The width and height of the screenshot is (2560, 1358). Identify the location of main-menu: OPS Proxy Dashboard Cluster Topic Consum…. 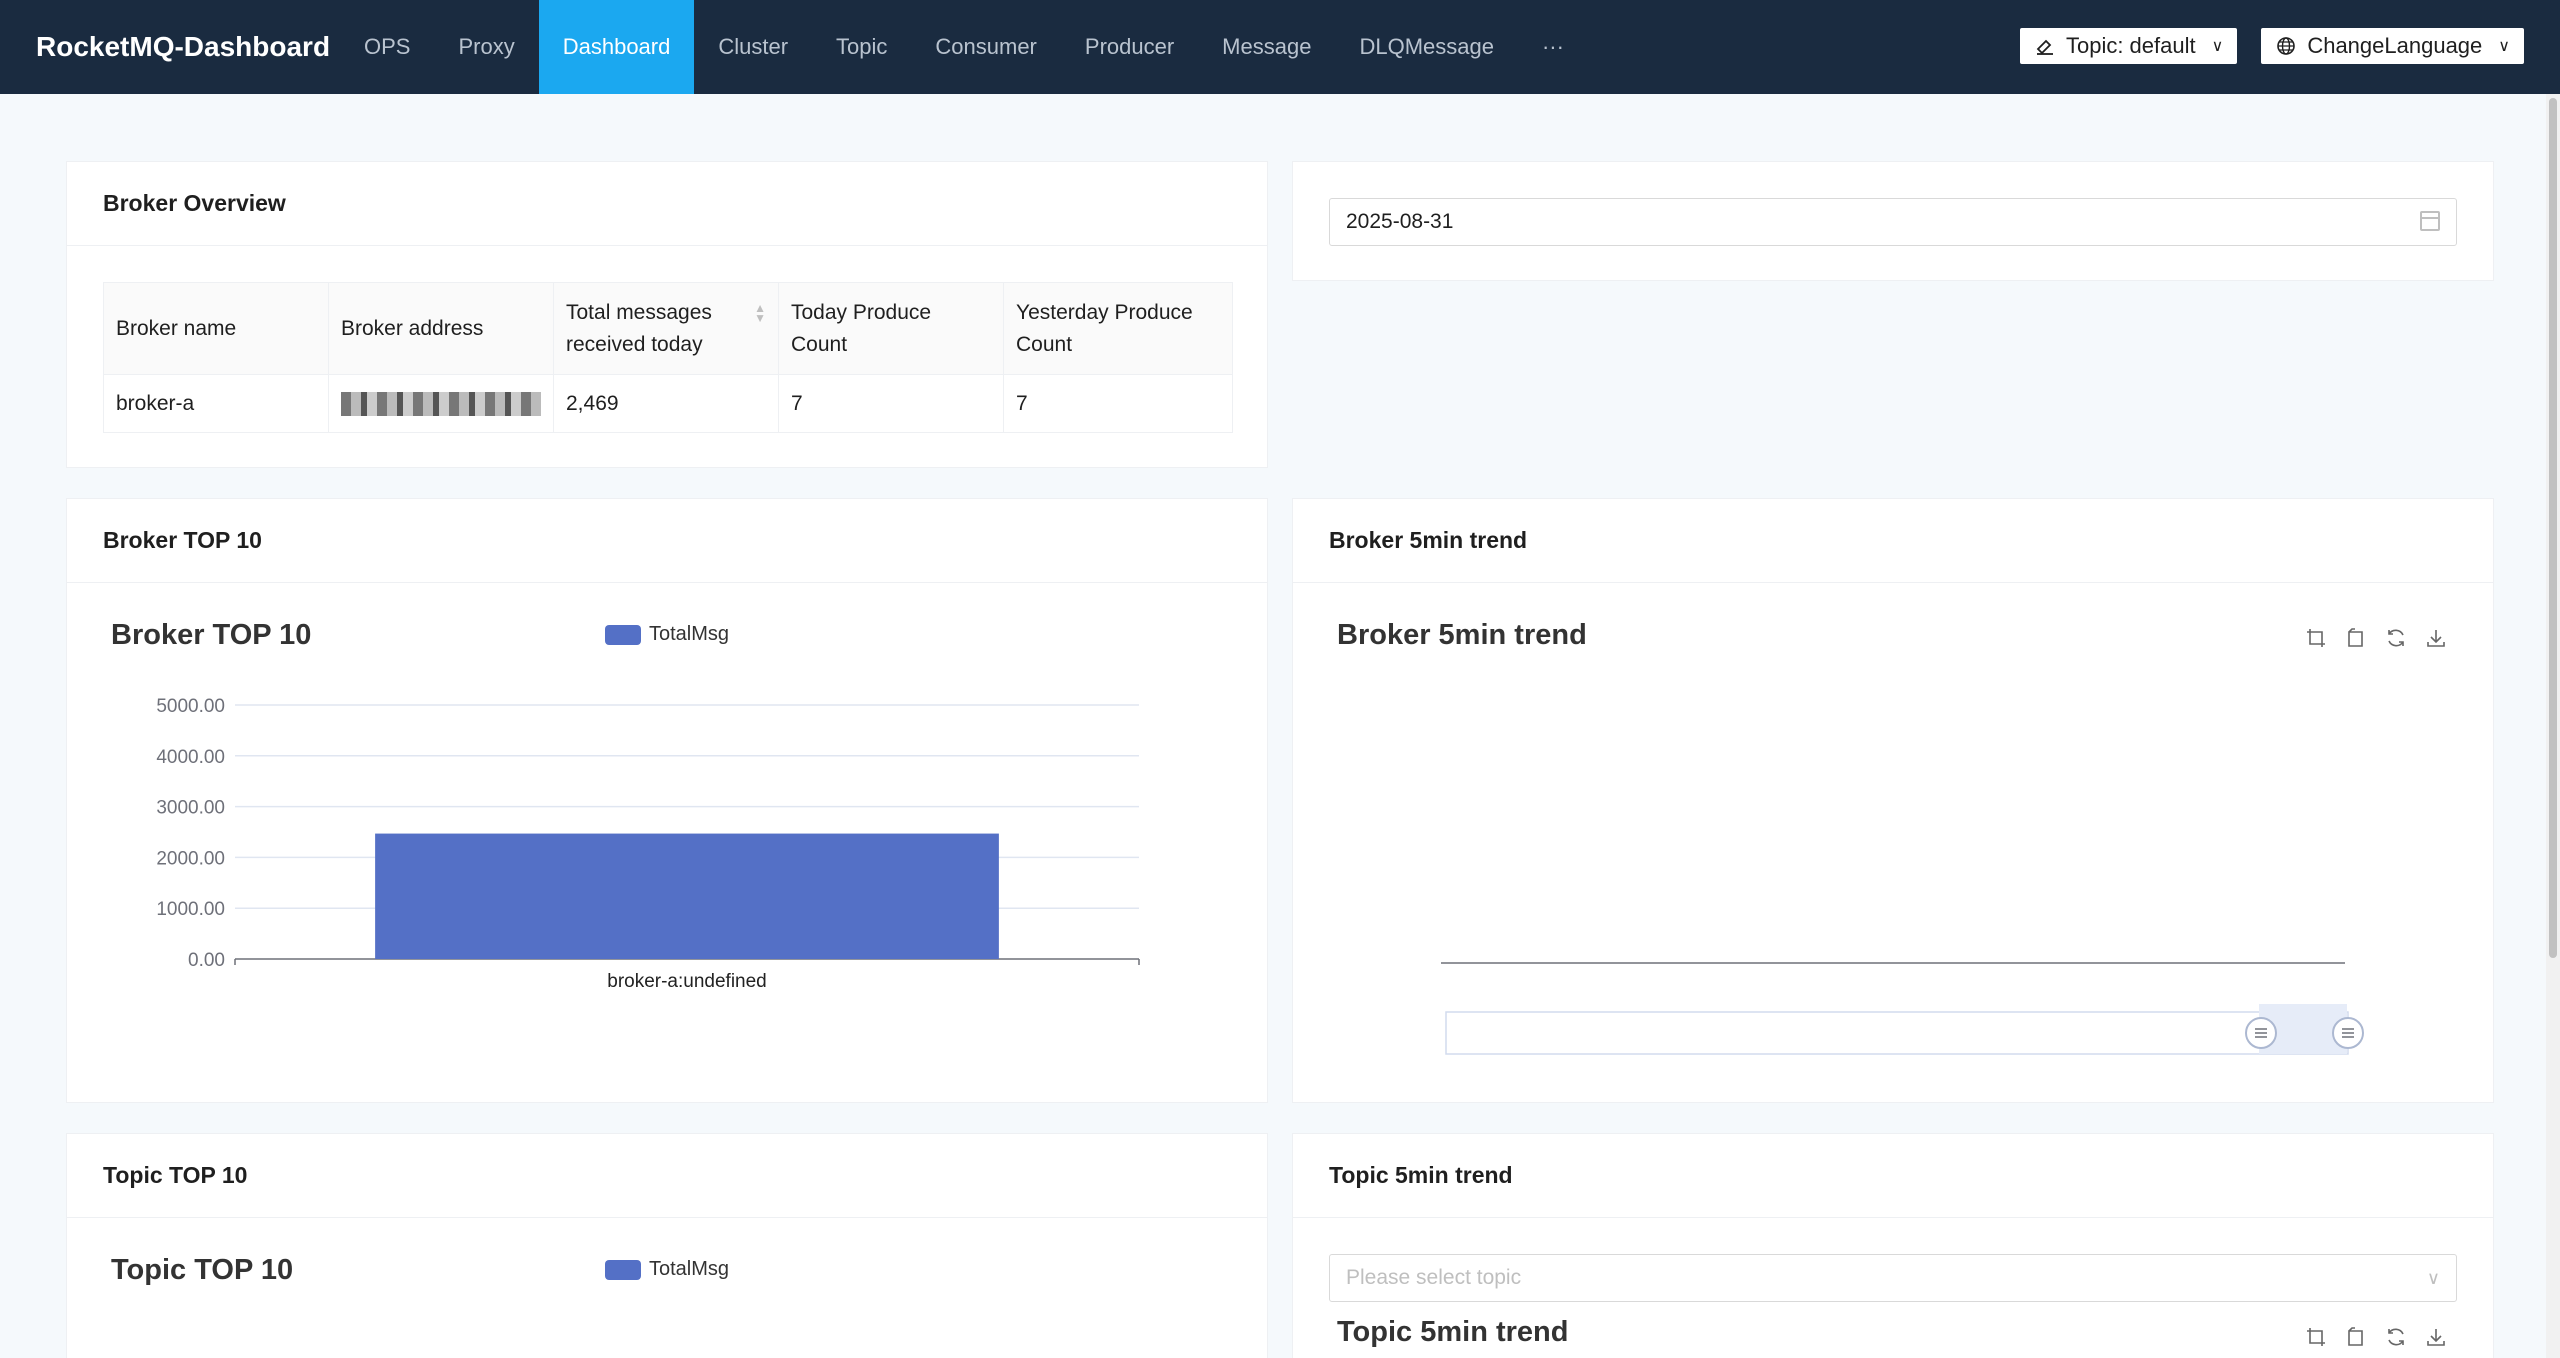
(964, 47).